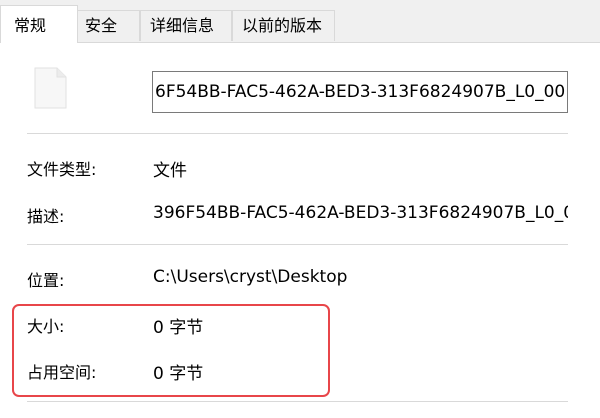 Image resolution: width=600 pixels, height=418 pixels. I want to click on tab-general-label: 常规, so click(30, 25).